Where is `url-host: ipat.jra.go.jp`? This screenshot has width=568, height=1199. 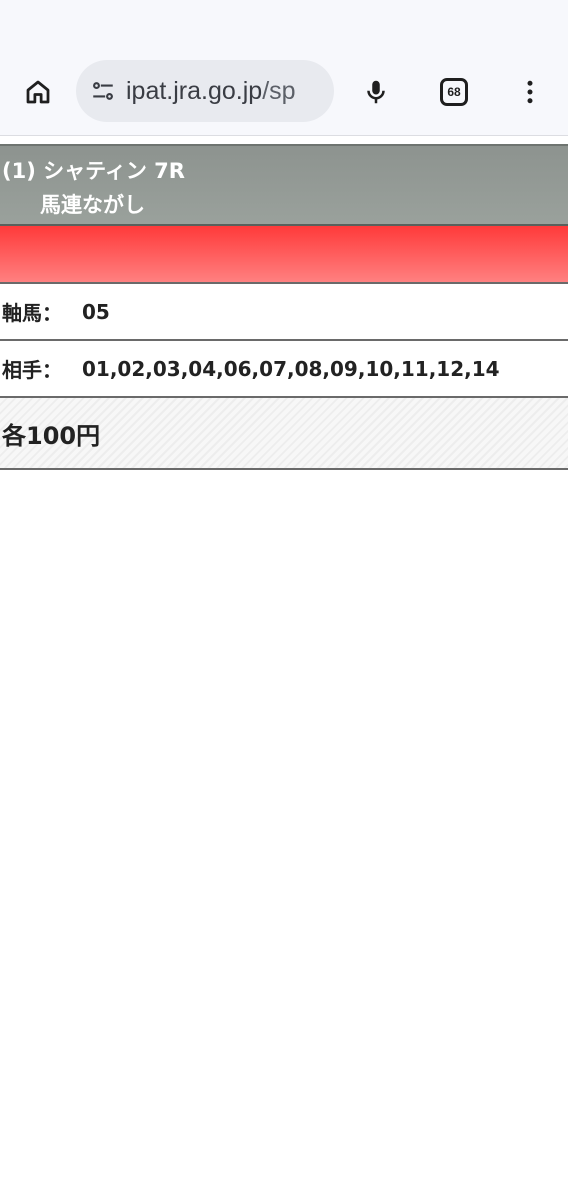
url-host: ipat.jra.go.jp is located at coordinates (194, 90).